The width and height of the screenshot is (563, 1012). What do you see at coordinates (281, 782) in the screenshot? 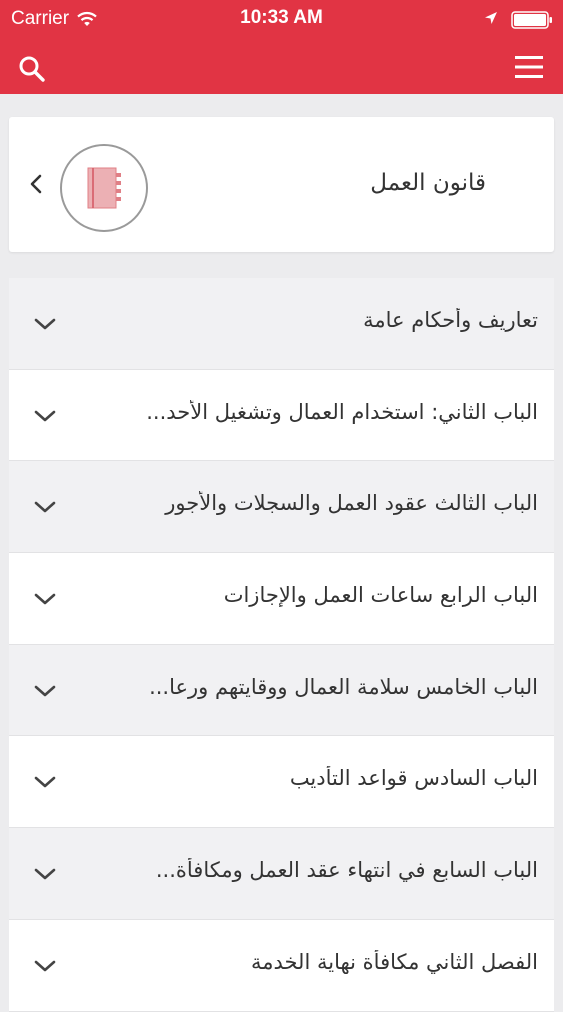
I see `chapter-row: الباب السادس قواعد التأديب` at bounding box center [281, 782].